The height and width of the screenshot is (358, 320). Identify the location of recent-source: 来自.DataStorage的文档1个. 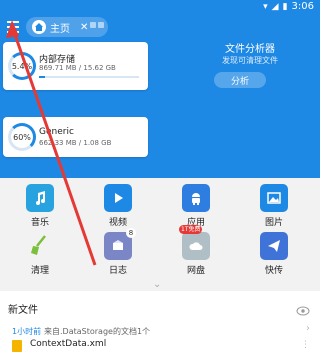
(97, 331).